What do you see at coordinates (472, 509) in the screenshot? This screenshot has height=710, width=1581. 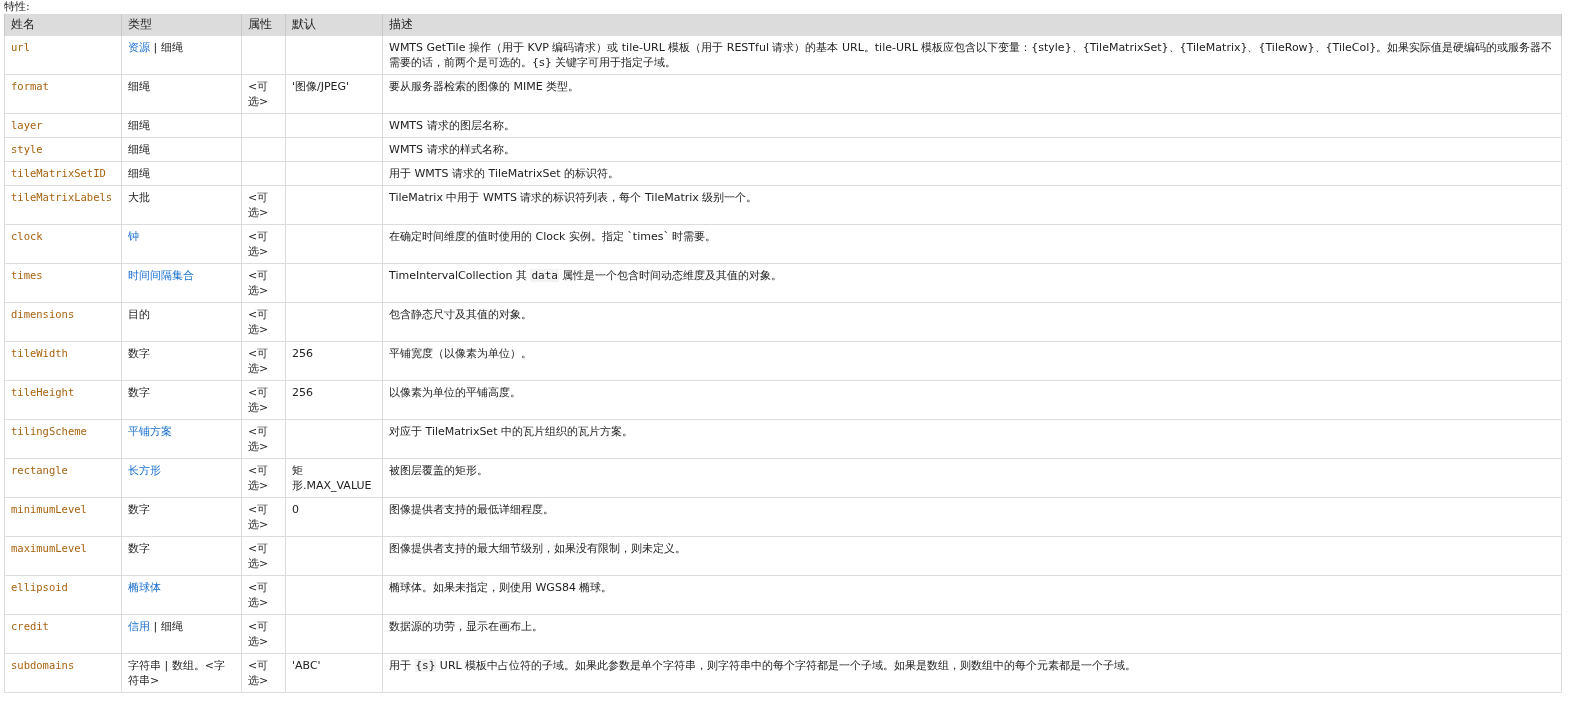 I see `description-text: 图像提供者支持的最低详细程度。` at bounding box center [472, 509].